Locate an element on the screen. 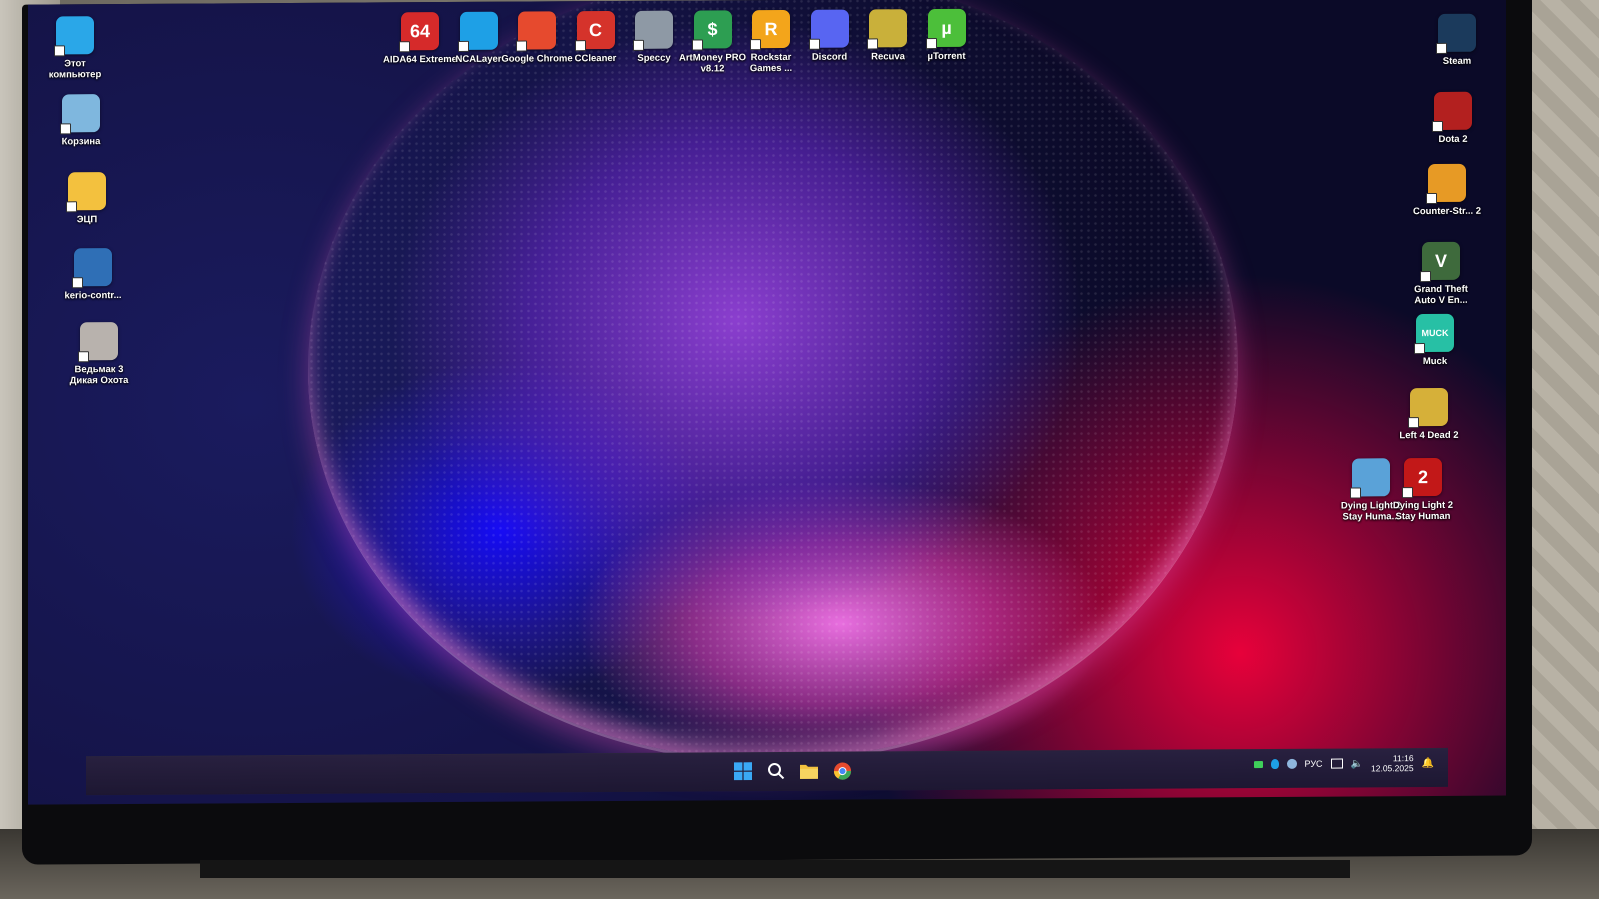 The width and height of the screenshot is (1599, 899). recycle-bin-icon is located at coordinates (81, 113).